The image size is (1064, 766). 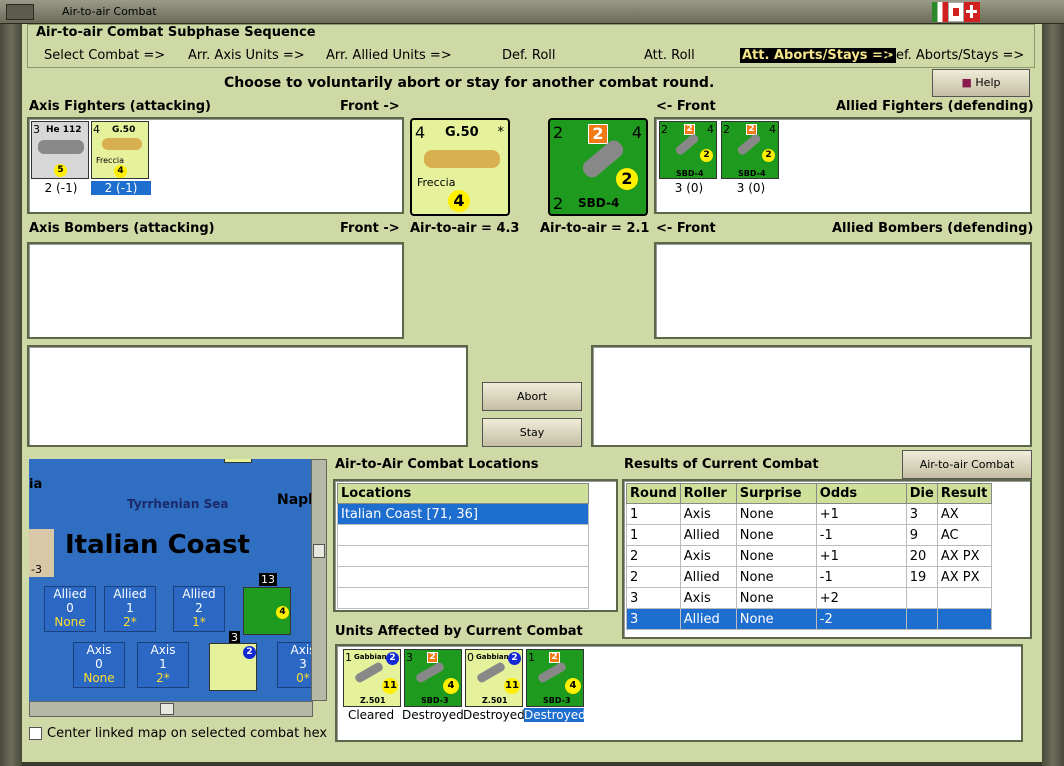 I want to click on results-row: 2 Axis None +1 20 AX PX, so click(x=809, y=556).